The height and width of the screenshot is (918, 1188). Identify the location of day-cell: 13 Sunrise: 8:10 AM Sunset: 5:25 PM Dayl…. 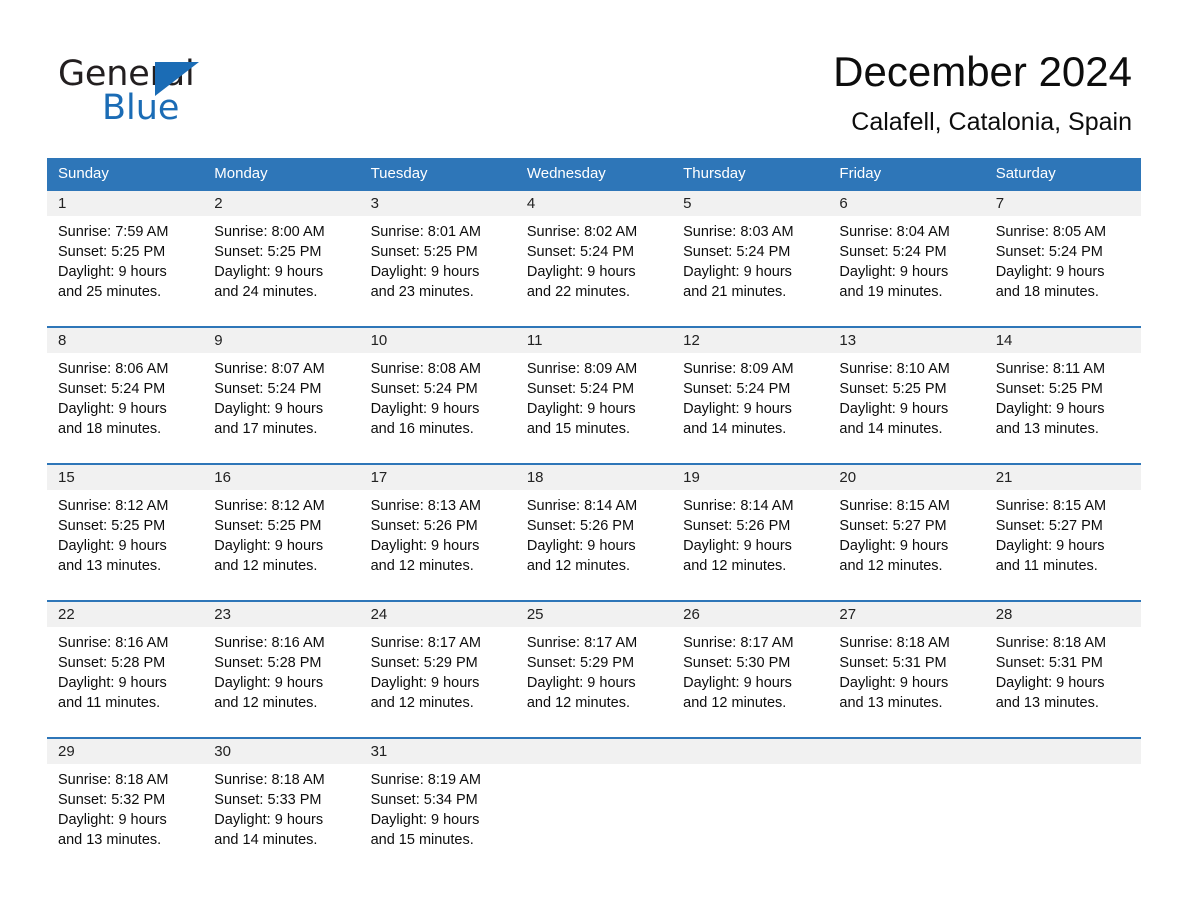
(906, 388).